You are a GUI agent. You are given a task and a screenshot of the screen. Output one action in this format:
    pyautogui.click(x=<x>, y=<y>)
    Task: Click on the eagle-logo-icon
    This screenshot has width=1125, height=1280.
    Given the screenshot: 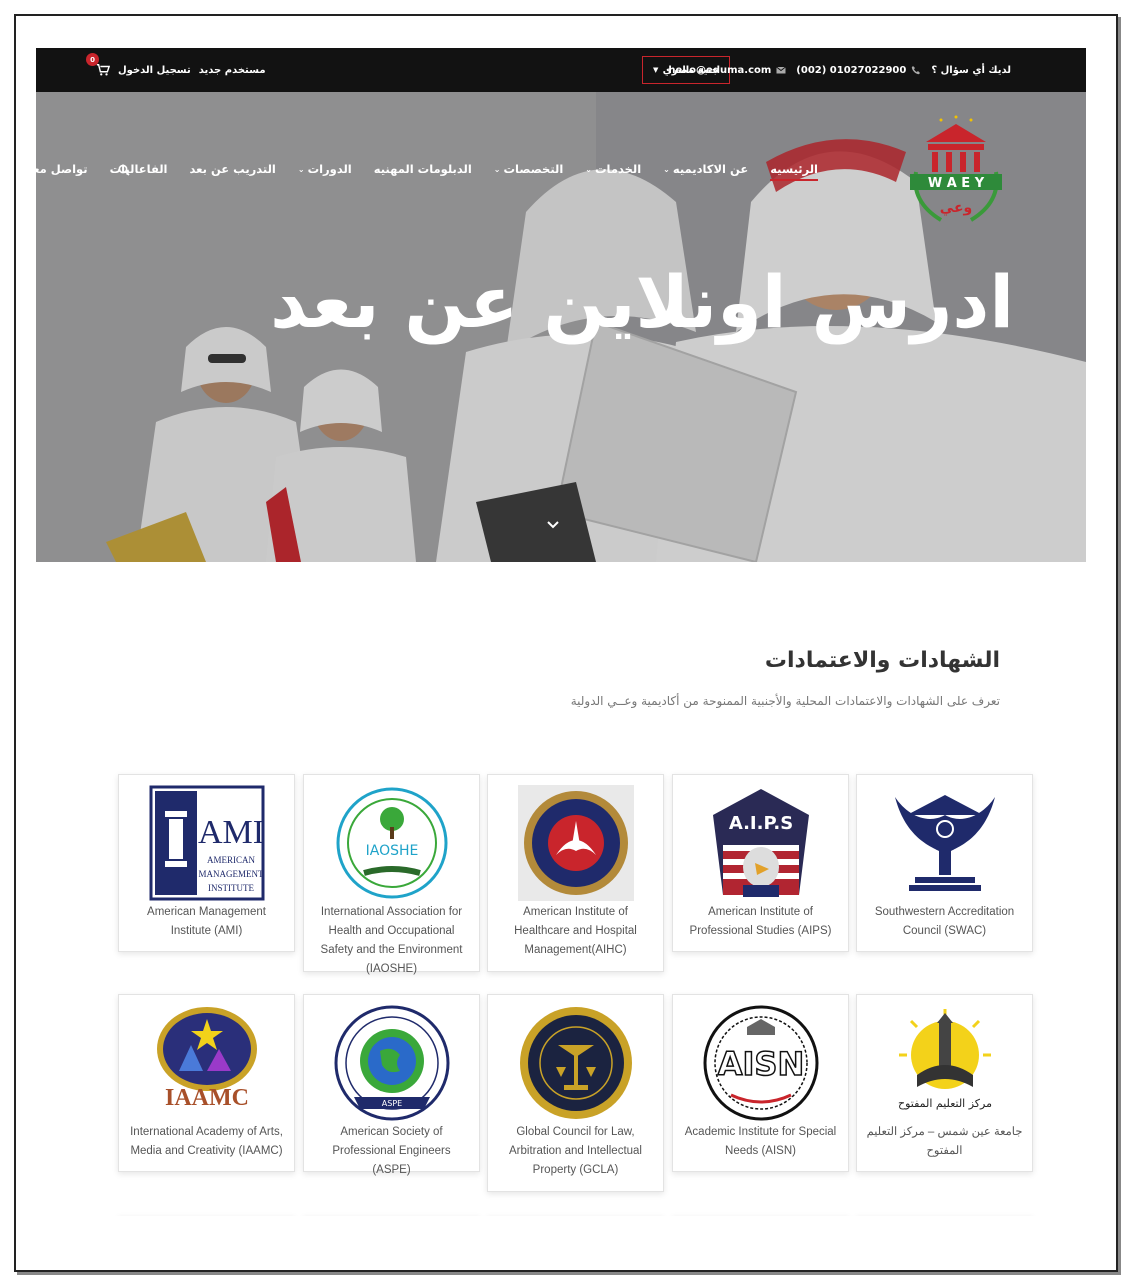 What is the action you would take?
    pyautogui.click(x=945, y=843)
    